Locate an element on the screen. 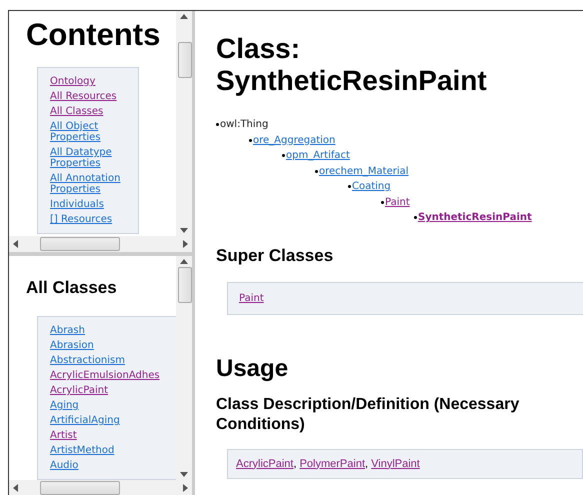 Image resolution: width=583 pixels, height=495 pixels. class-link: Artist is located at coordinates (113, 435).